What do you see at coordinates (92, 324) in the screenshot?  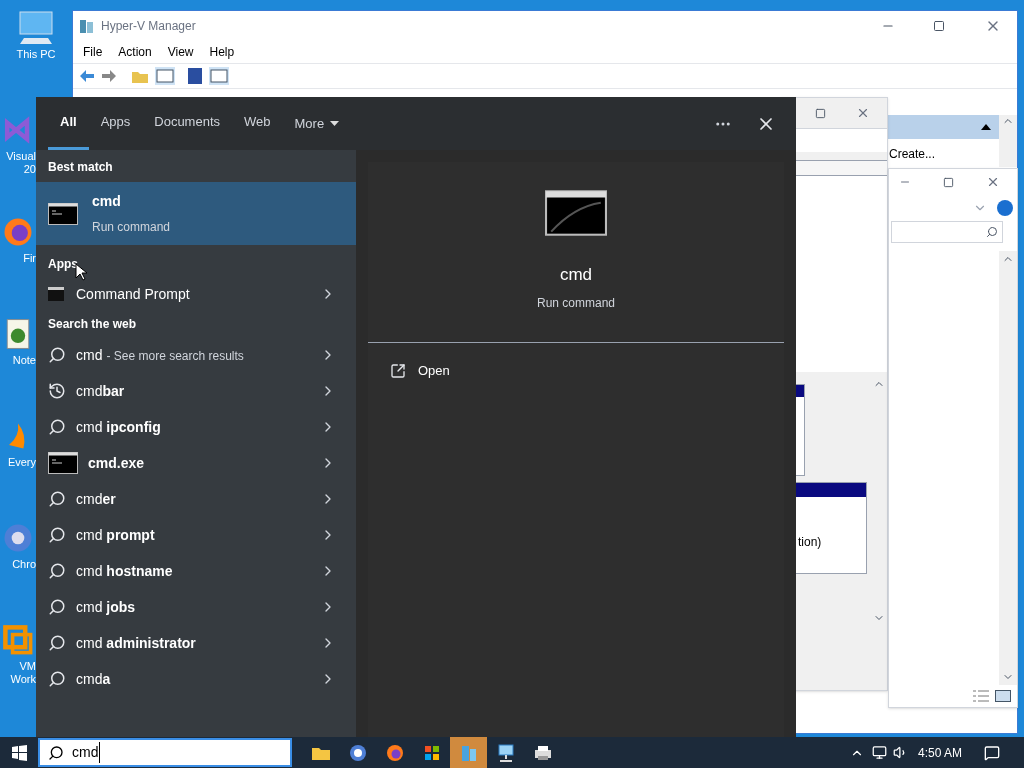 I see `section-heading: Search the web` at bounding box center [92, 324].